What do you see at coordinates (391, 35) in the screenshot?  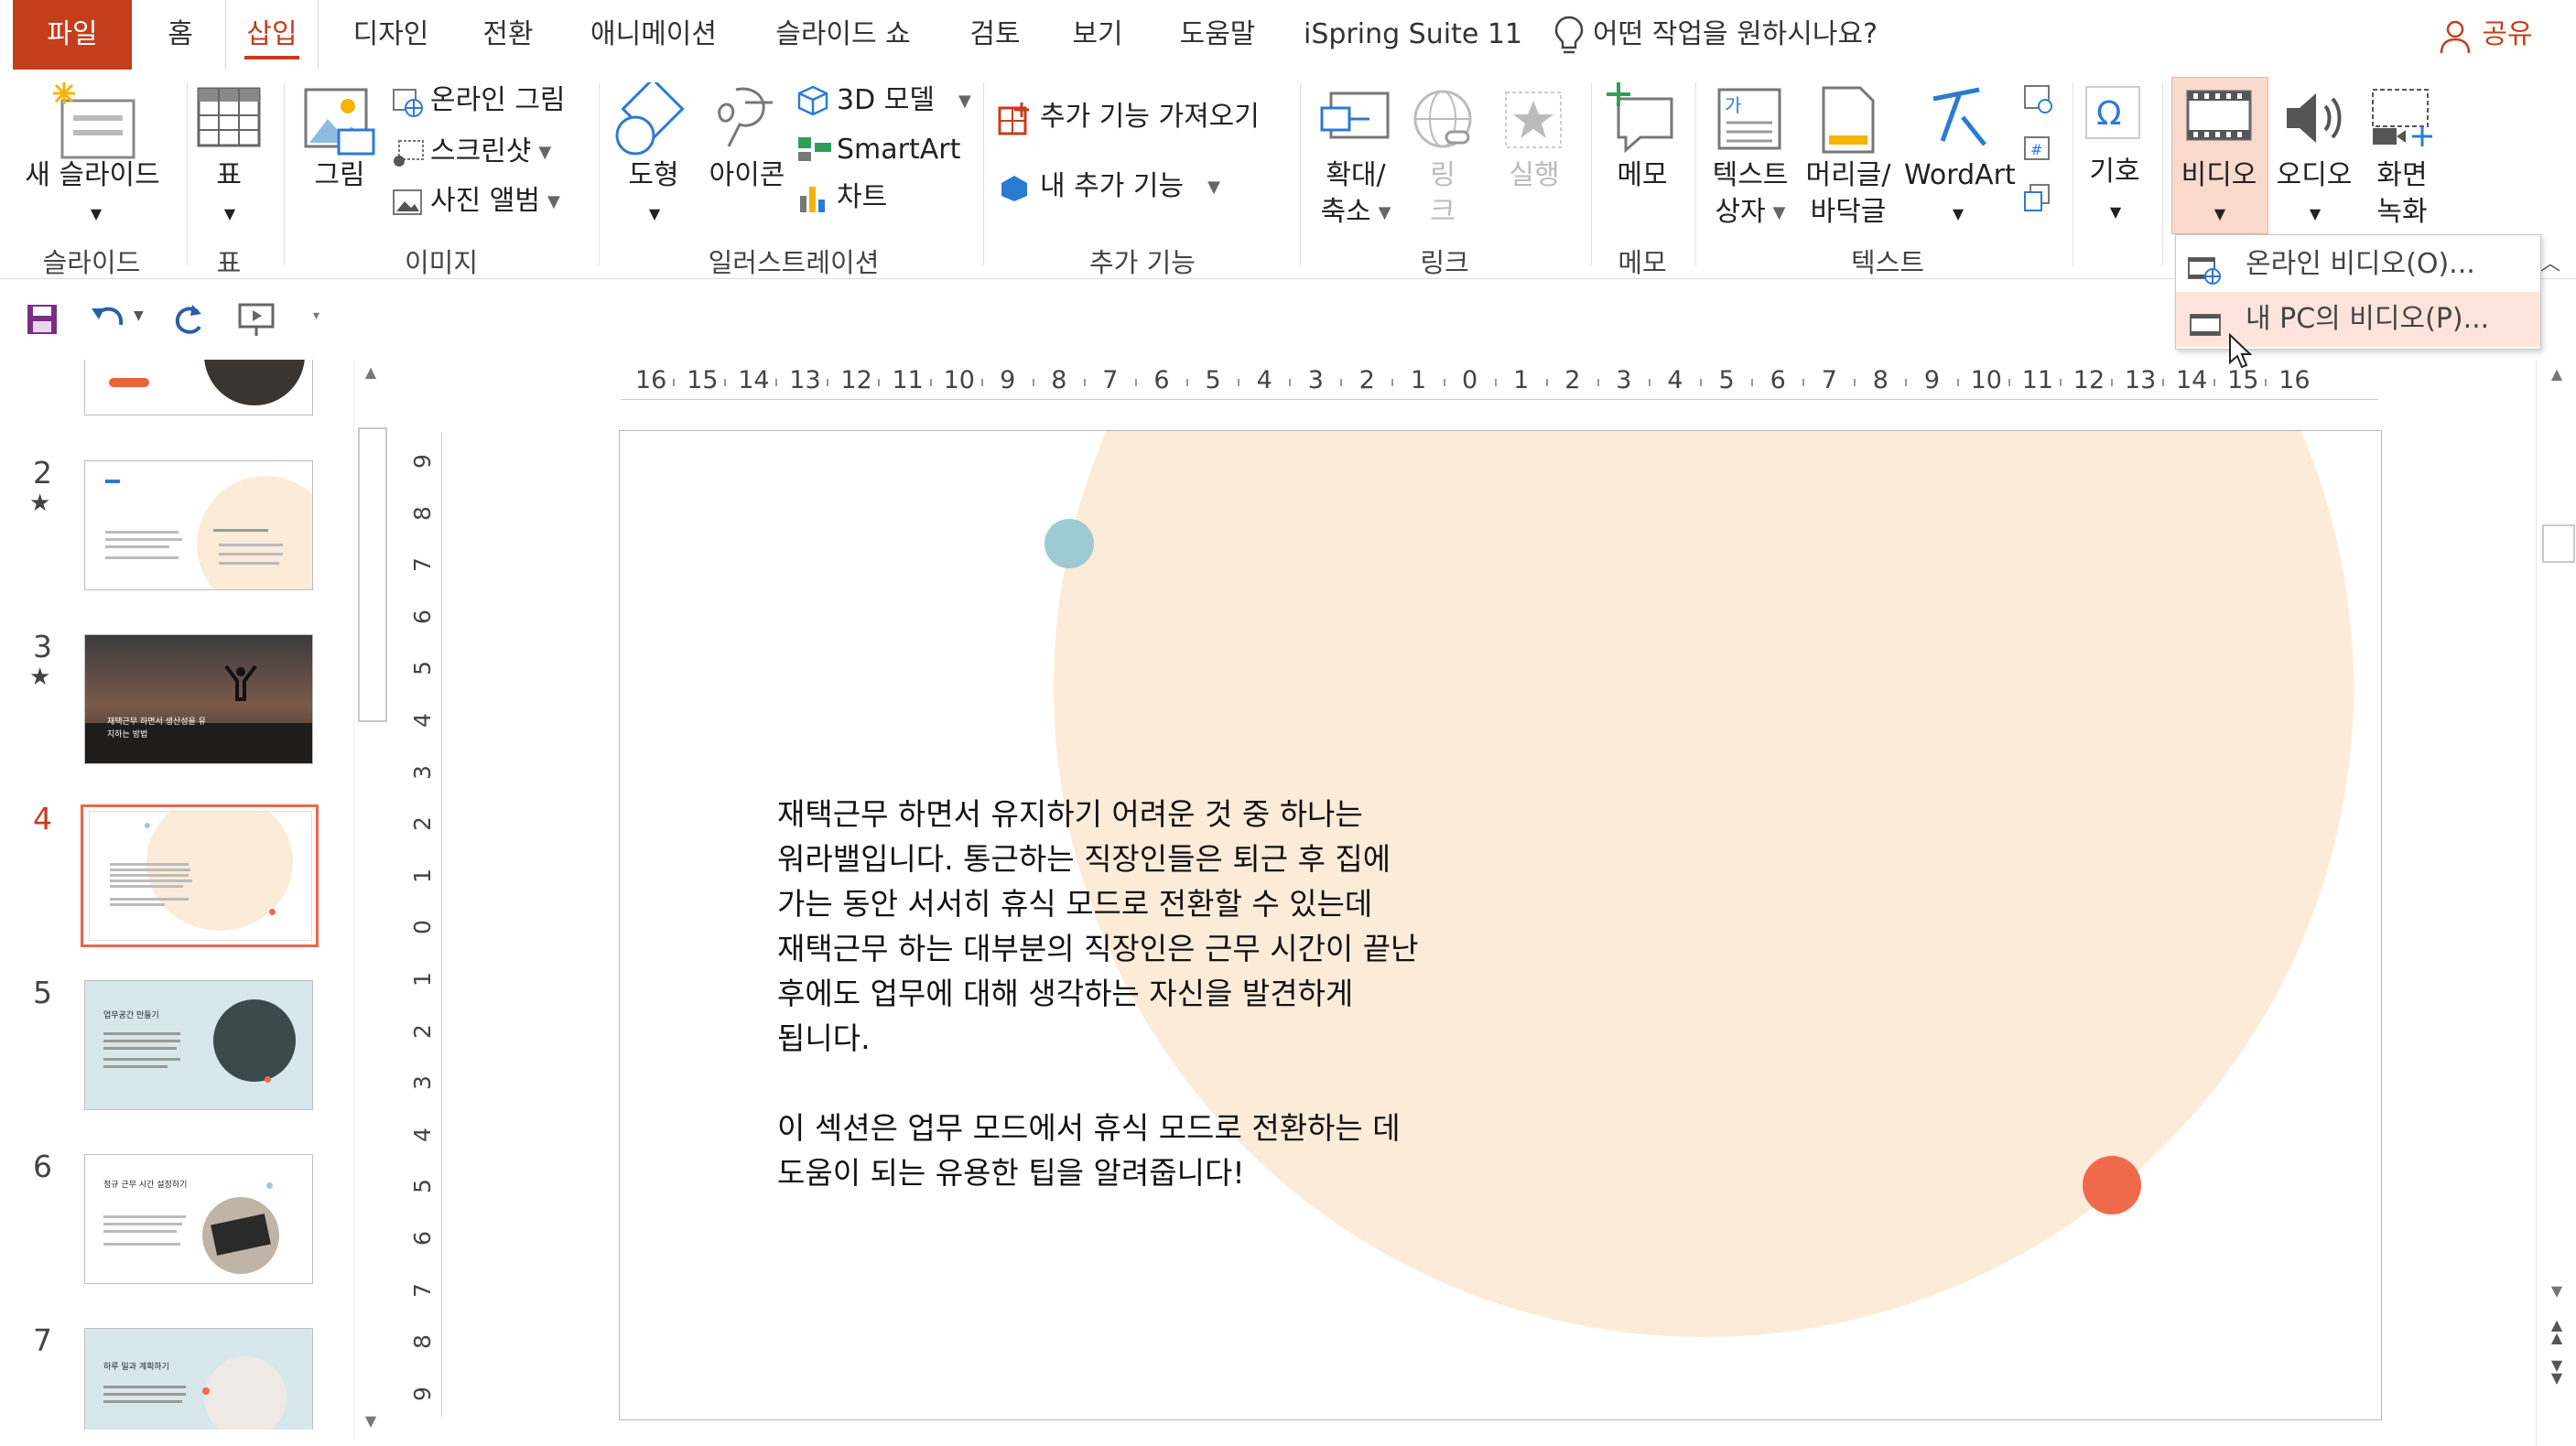 I see `tab-design: 디자인` at bounding box center [391, 35].